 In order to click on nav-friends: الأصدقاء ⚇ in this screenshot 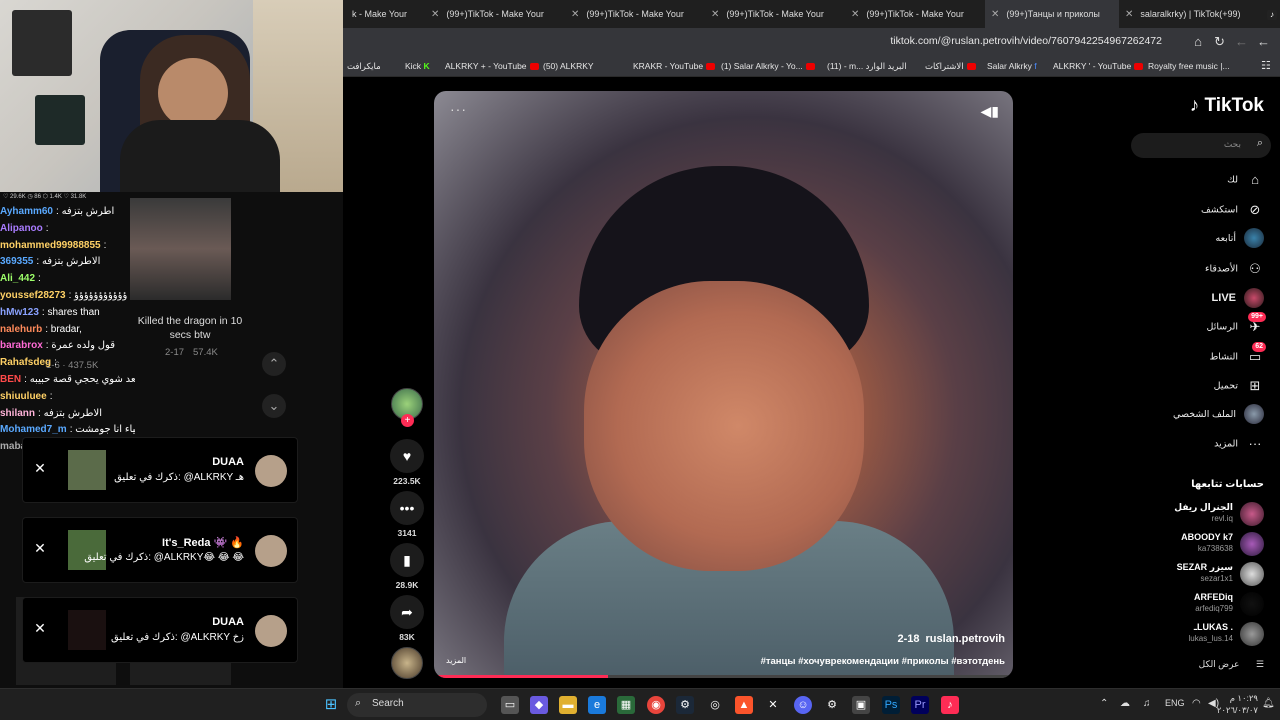, I will do `click(1234, 269)`.